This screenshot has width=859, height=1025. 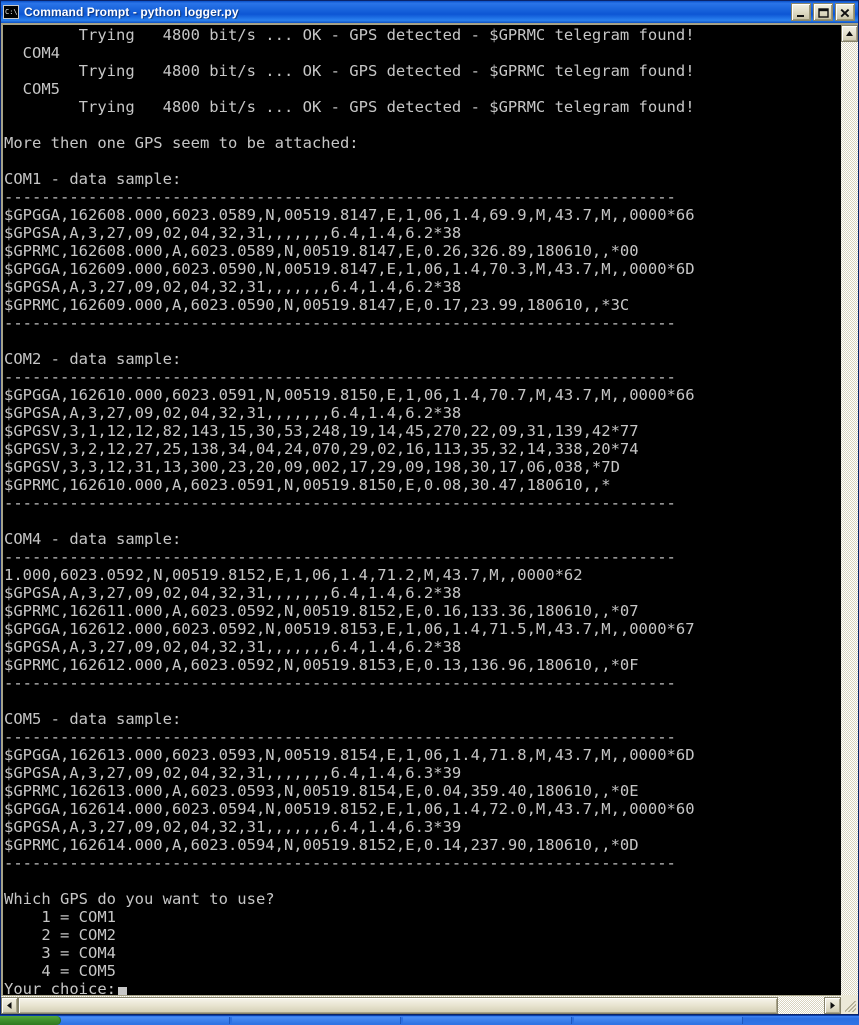 What do you see at coordinates (60, 935) in the screenshot?
I see `console-line: 2 = COM2` at bounding box center [60, 935].